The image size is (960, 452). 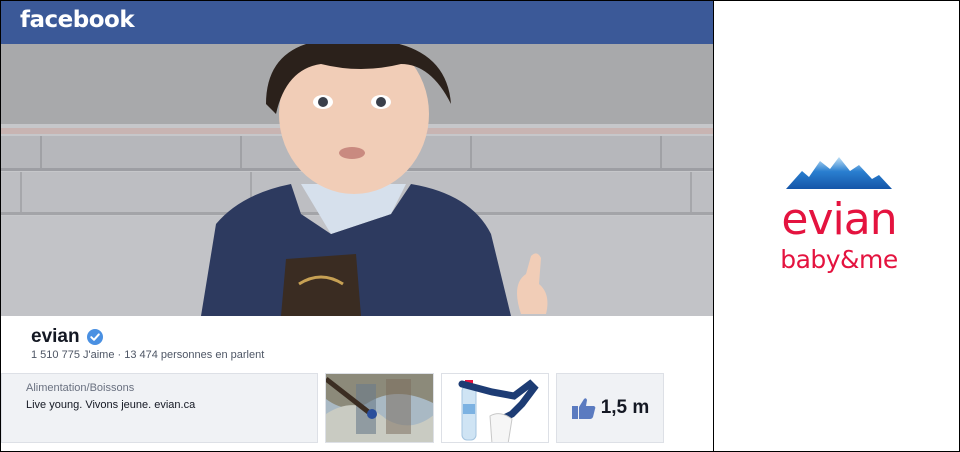 I want to click on evian-subline: baby&me, so click(x=839, y=259).